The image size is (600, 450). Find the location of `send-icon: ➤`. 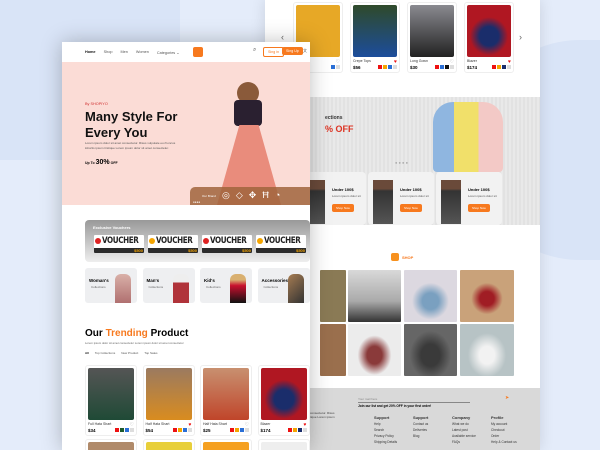

send-icon: ➤ is located at coordinates (507, 398).